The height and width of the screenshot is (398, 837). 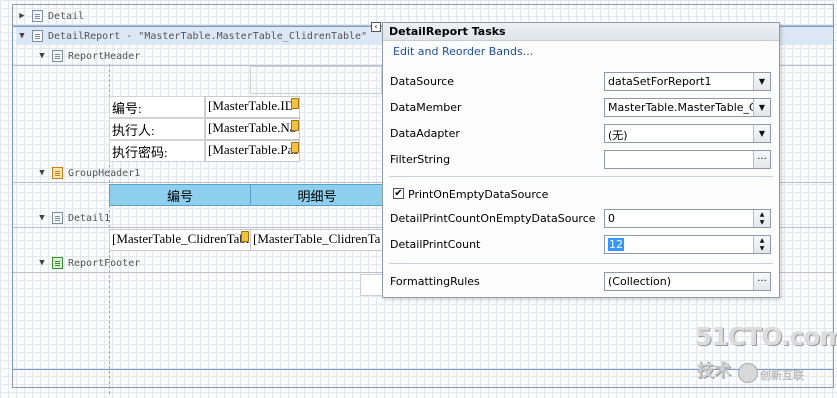 I want to click on expand-arrow-icon: ▶, so click(x=22, y=16).